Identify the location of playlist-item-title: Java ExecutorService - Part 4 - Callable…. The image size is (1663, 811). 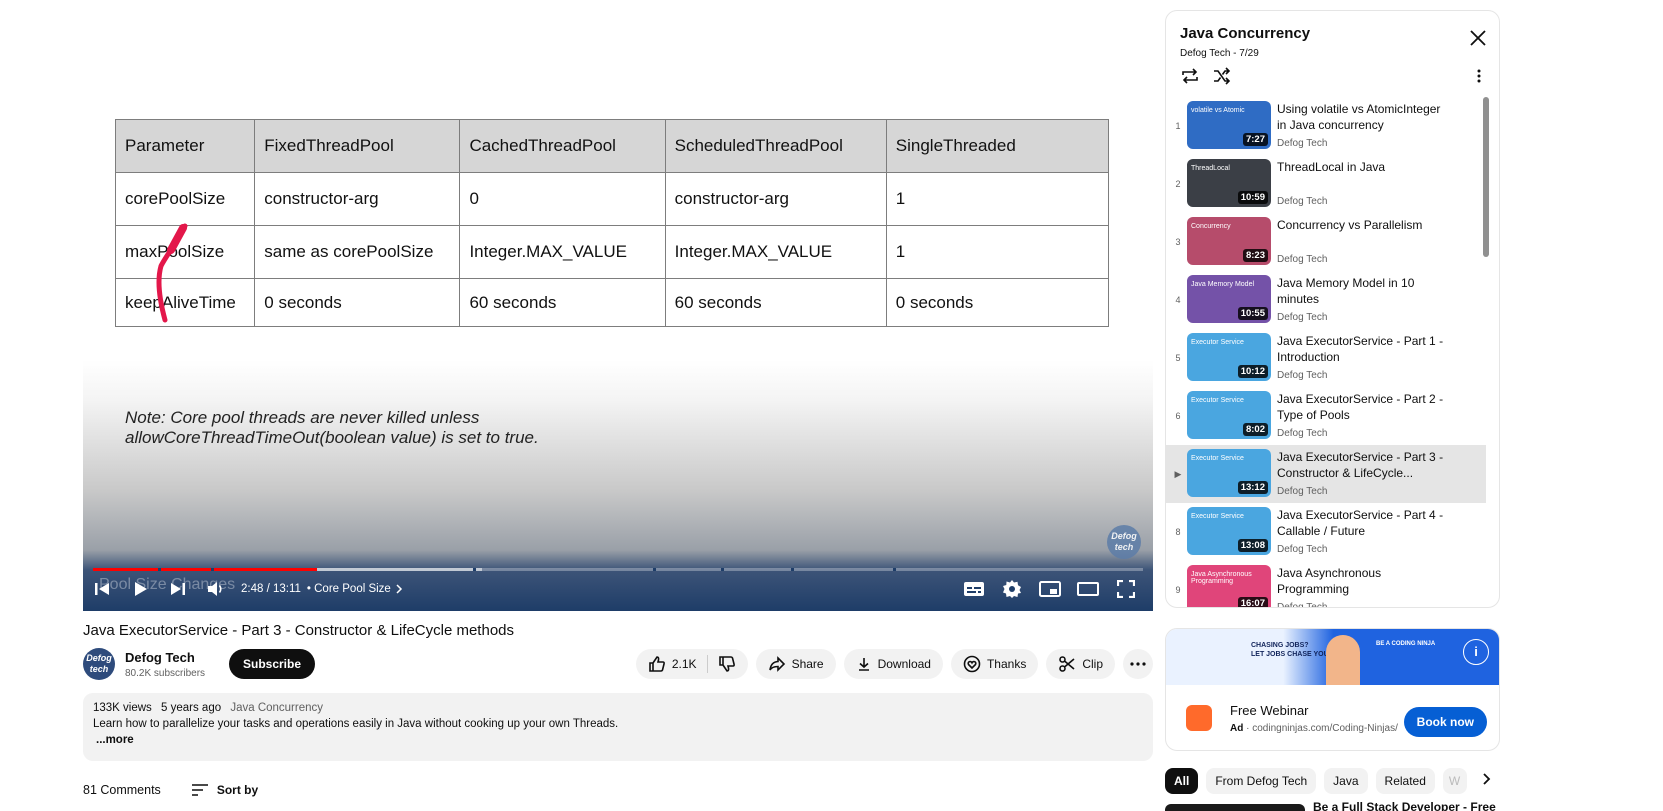
(1362, 523).